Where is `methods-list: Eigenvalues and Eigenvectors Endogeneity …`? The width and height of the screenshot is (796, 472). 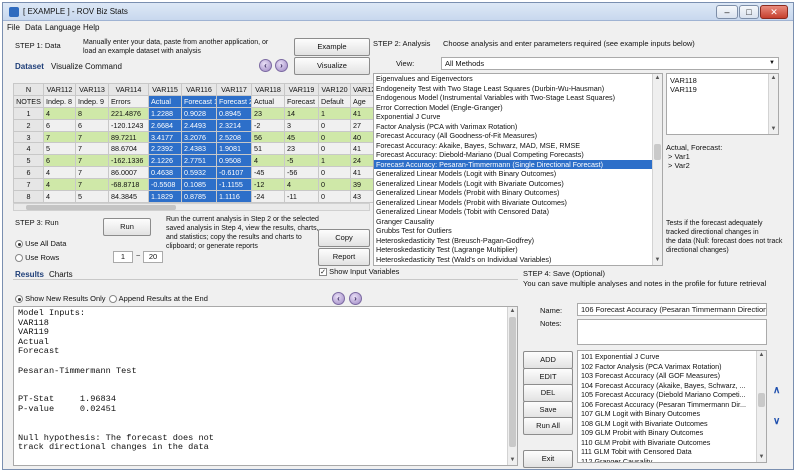 methods-list: Eigenvalues and Eigenvectors Endogeneity … is located at coordinates (518, 169).